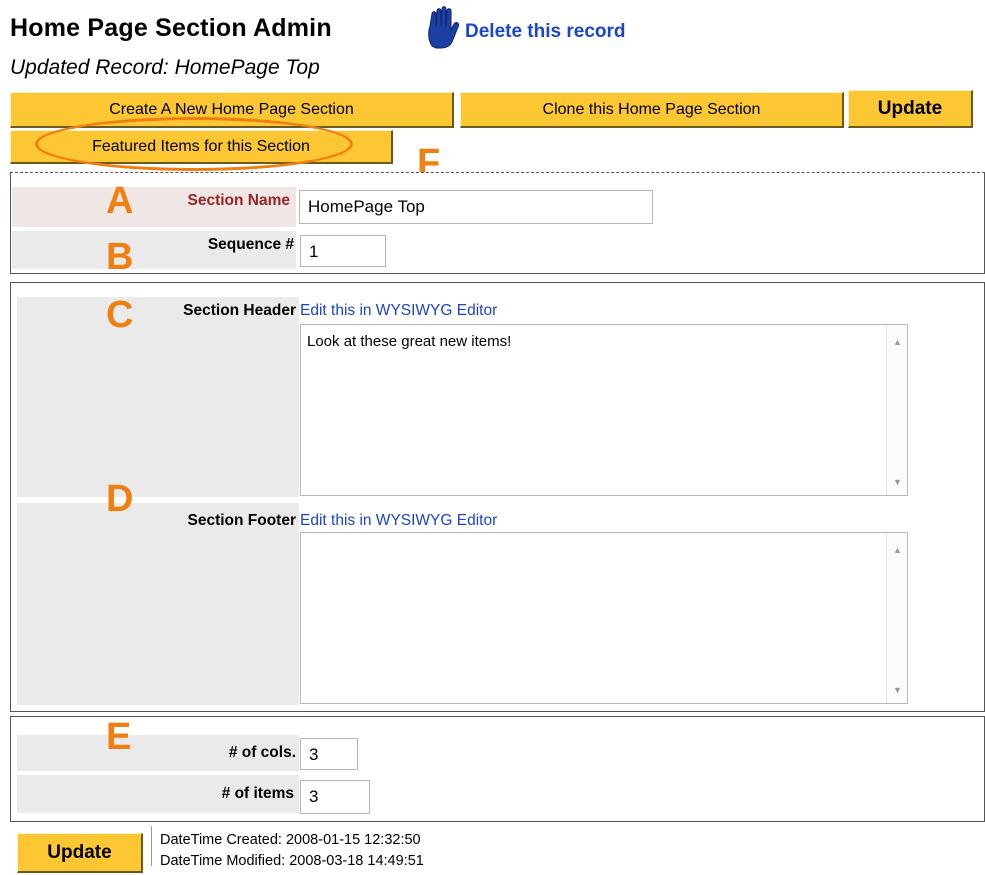 The width and height of the screenshot is (985, 875). What do you see at coordinates (409, 341) in the screenshot?
I see `section-header-text: Look at these great new items!` at bounding box center [409, 341].